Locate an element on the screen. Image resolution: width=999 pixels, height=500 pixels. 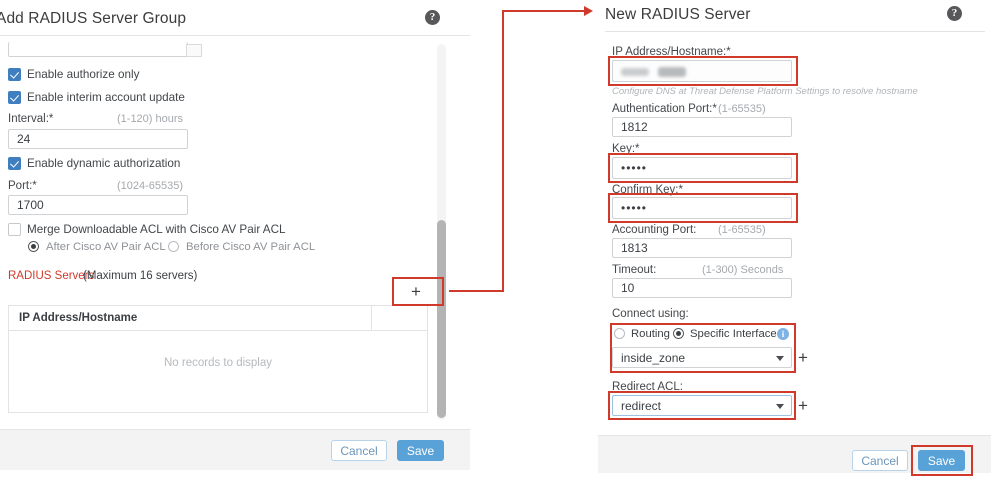
checkbox-enable-interim-account-update is located at coordinates (14, 97).